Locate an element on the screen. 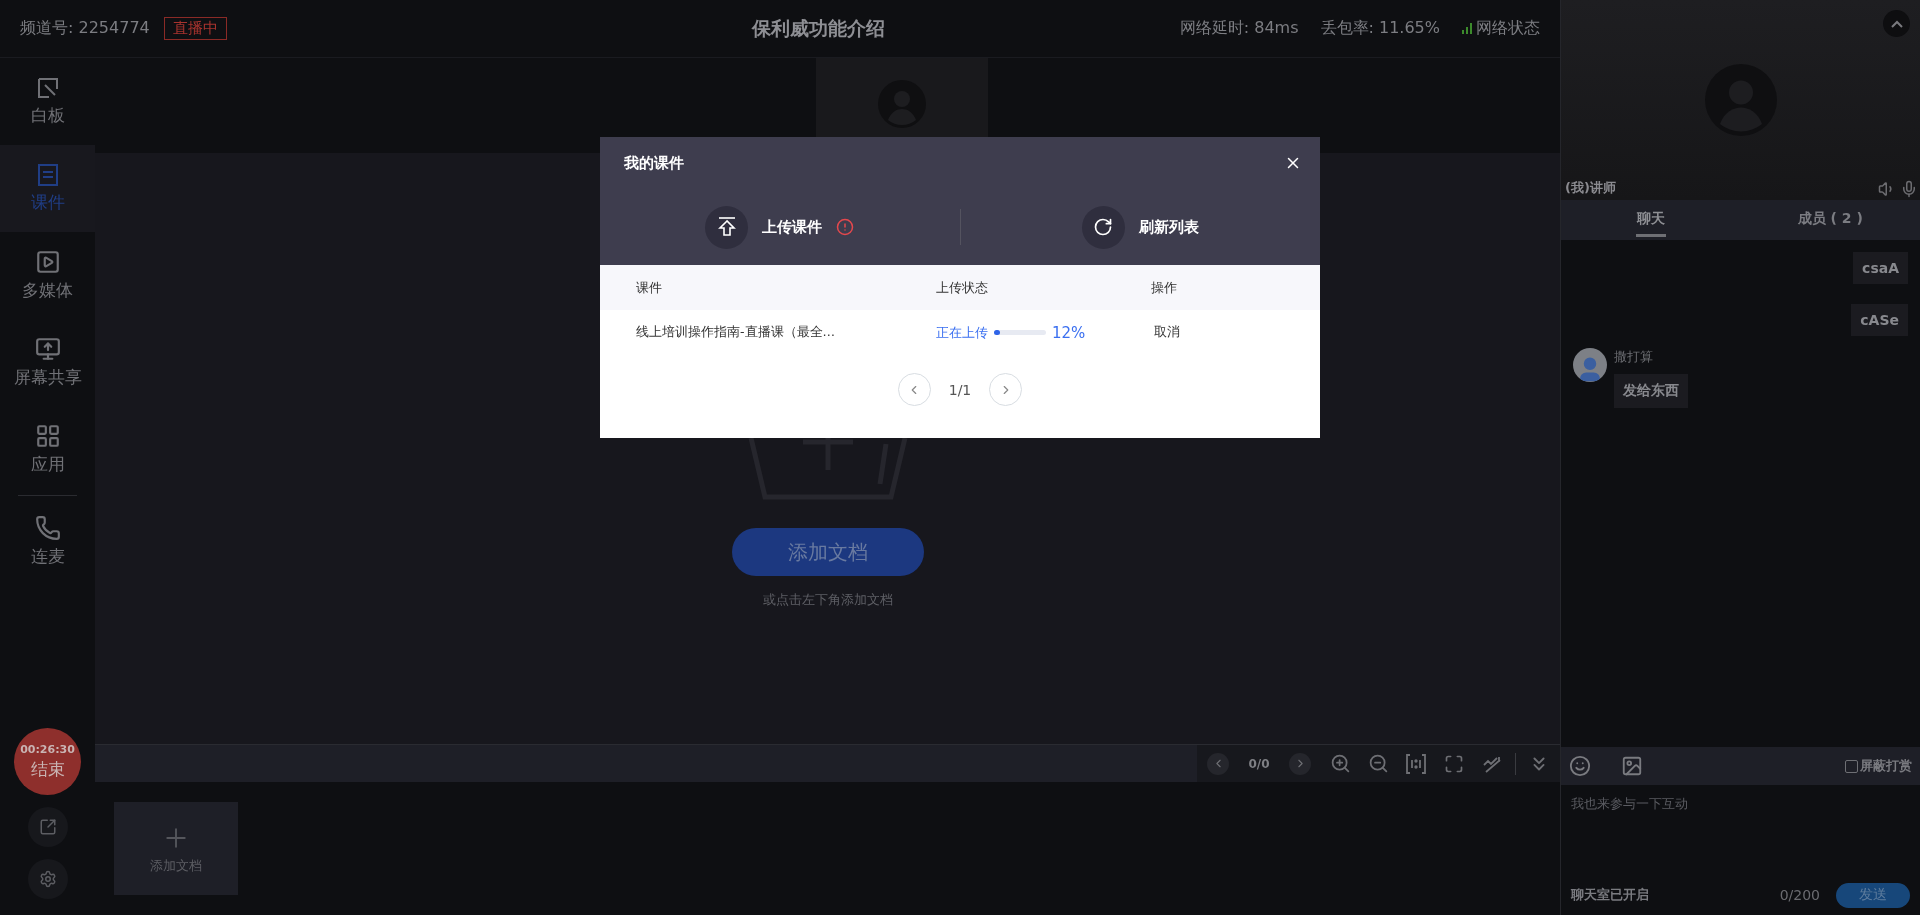 Image resolution: width=1920 pixels, height=915 pixels. chat-tab: 成员 ( 2 ) is located at coordinates (1830, 220).